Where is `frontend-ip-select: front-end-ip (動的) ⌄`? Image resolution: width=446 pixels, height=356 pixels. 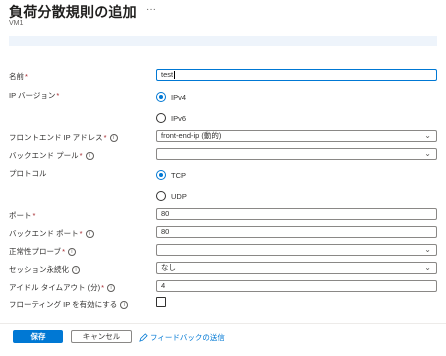 frontend-ip-select: front-end-ip (動的) ⌄ is located at coordinates (296, 136).